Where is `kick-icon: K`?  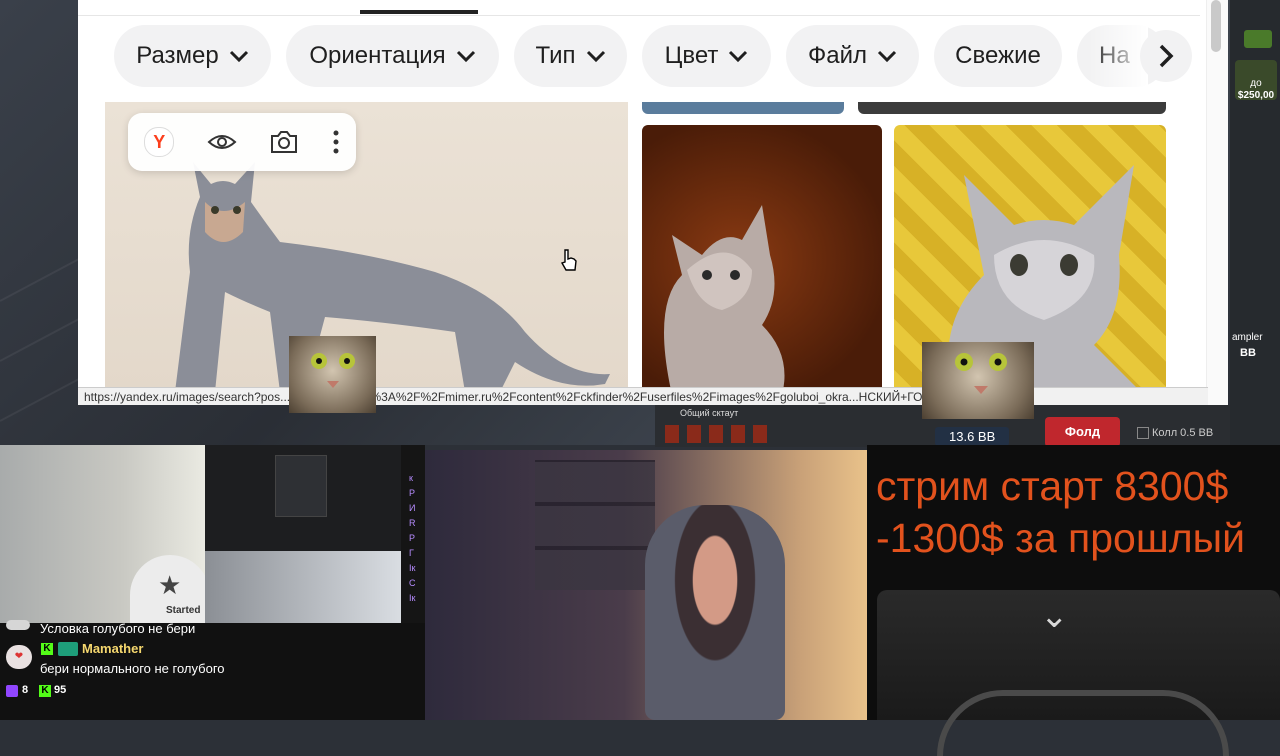 kick-icon: K is located at coordinates (45, 691).